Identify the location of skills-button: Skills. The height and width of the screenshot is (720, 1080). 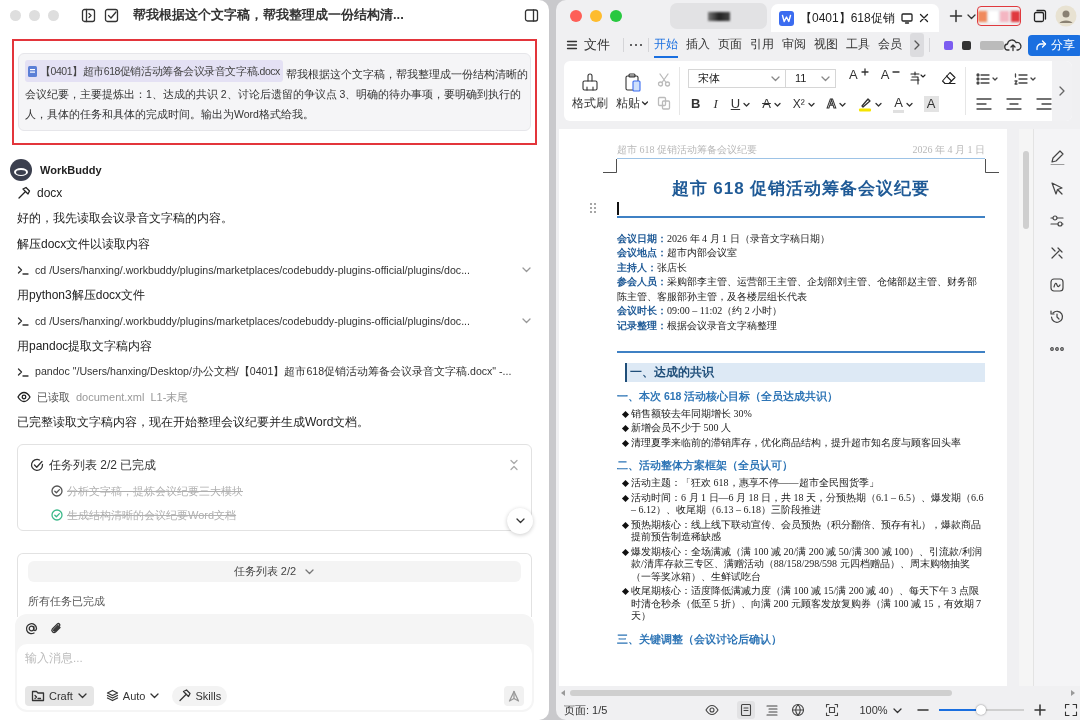
(200, 695).